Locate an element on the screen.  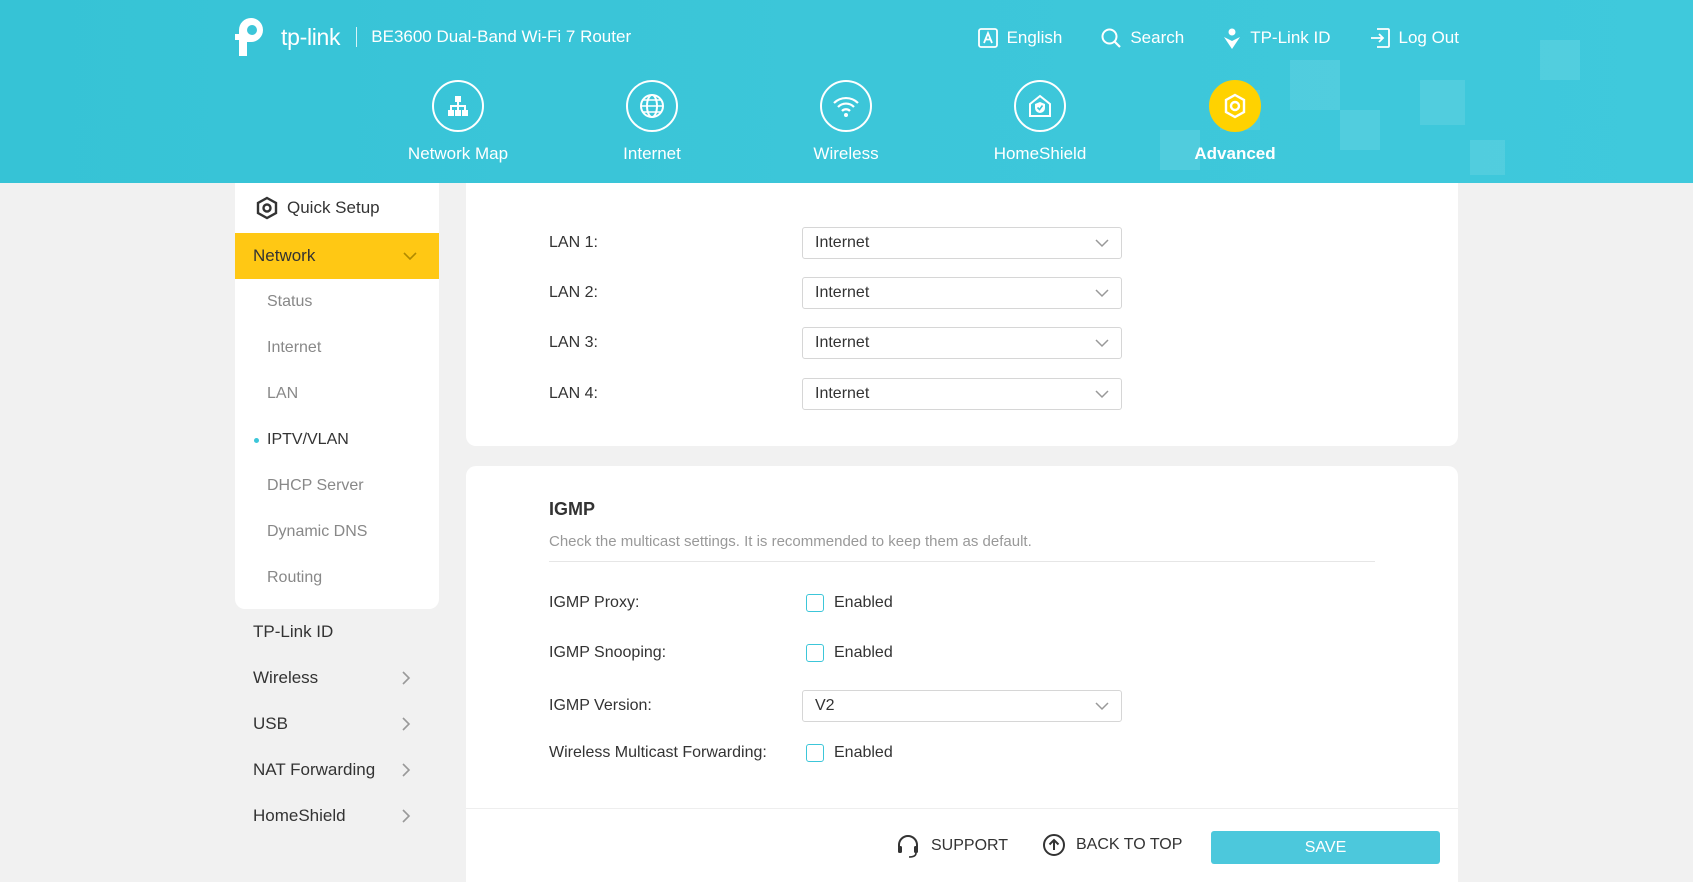
footer-bar: SUPPORT BACK TO TOP SAVE is located at coordinates (962, 845).